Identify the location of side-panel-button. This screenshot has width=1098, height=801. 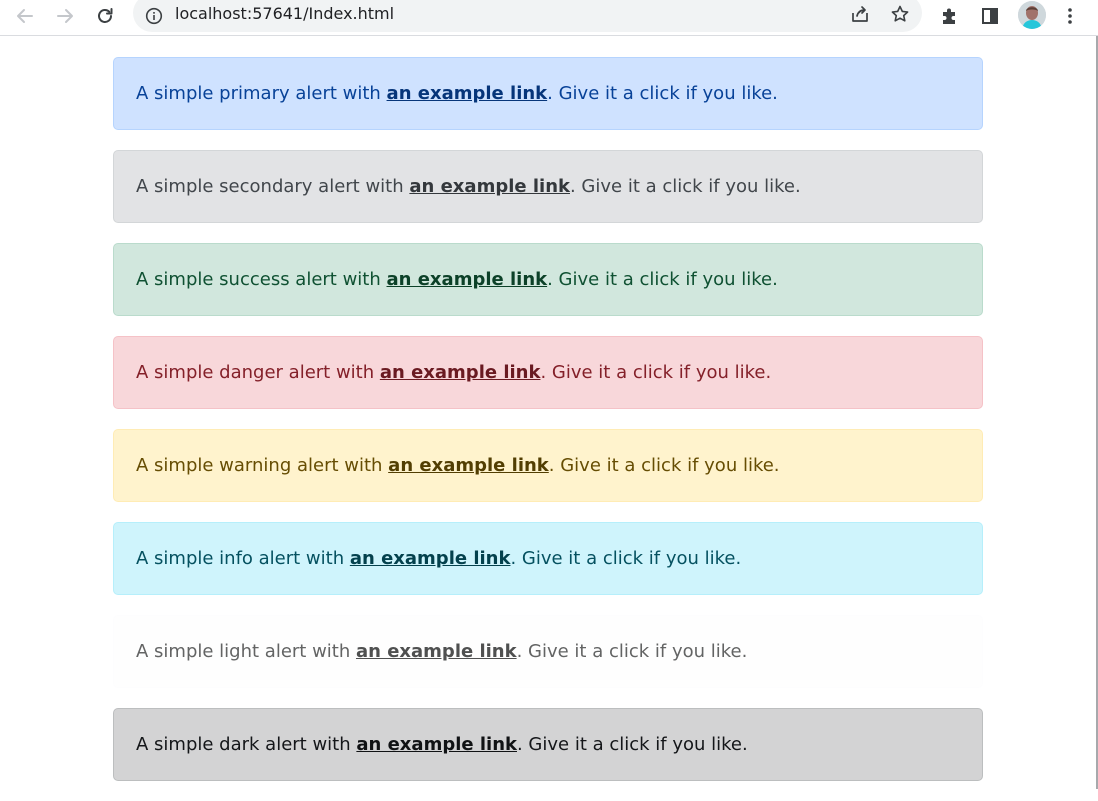
(990, 16).